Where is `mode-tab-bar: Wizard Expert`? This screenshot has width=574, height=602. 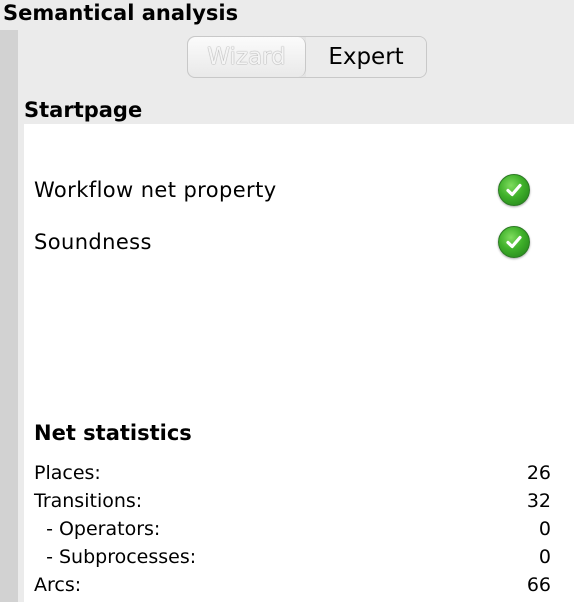
mode-tab-bar: Wizard Expert is located at coordinates (307, 57).